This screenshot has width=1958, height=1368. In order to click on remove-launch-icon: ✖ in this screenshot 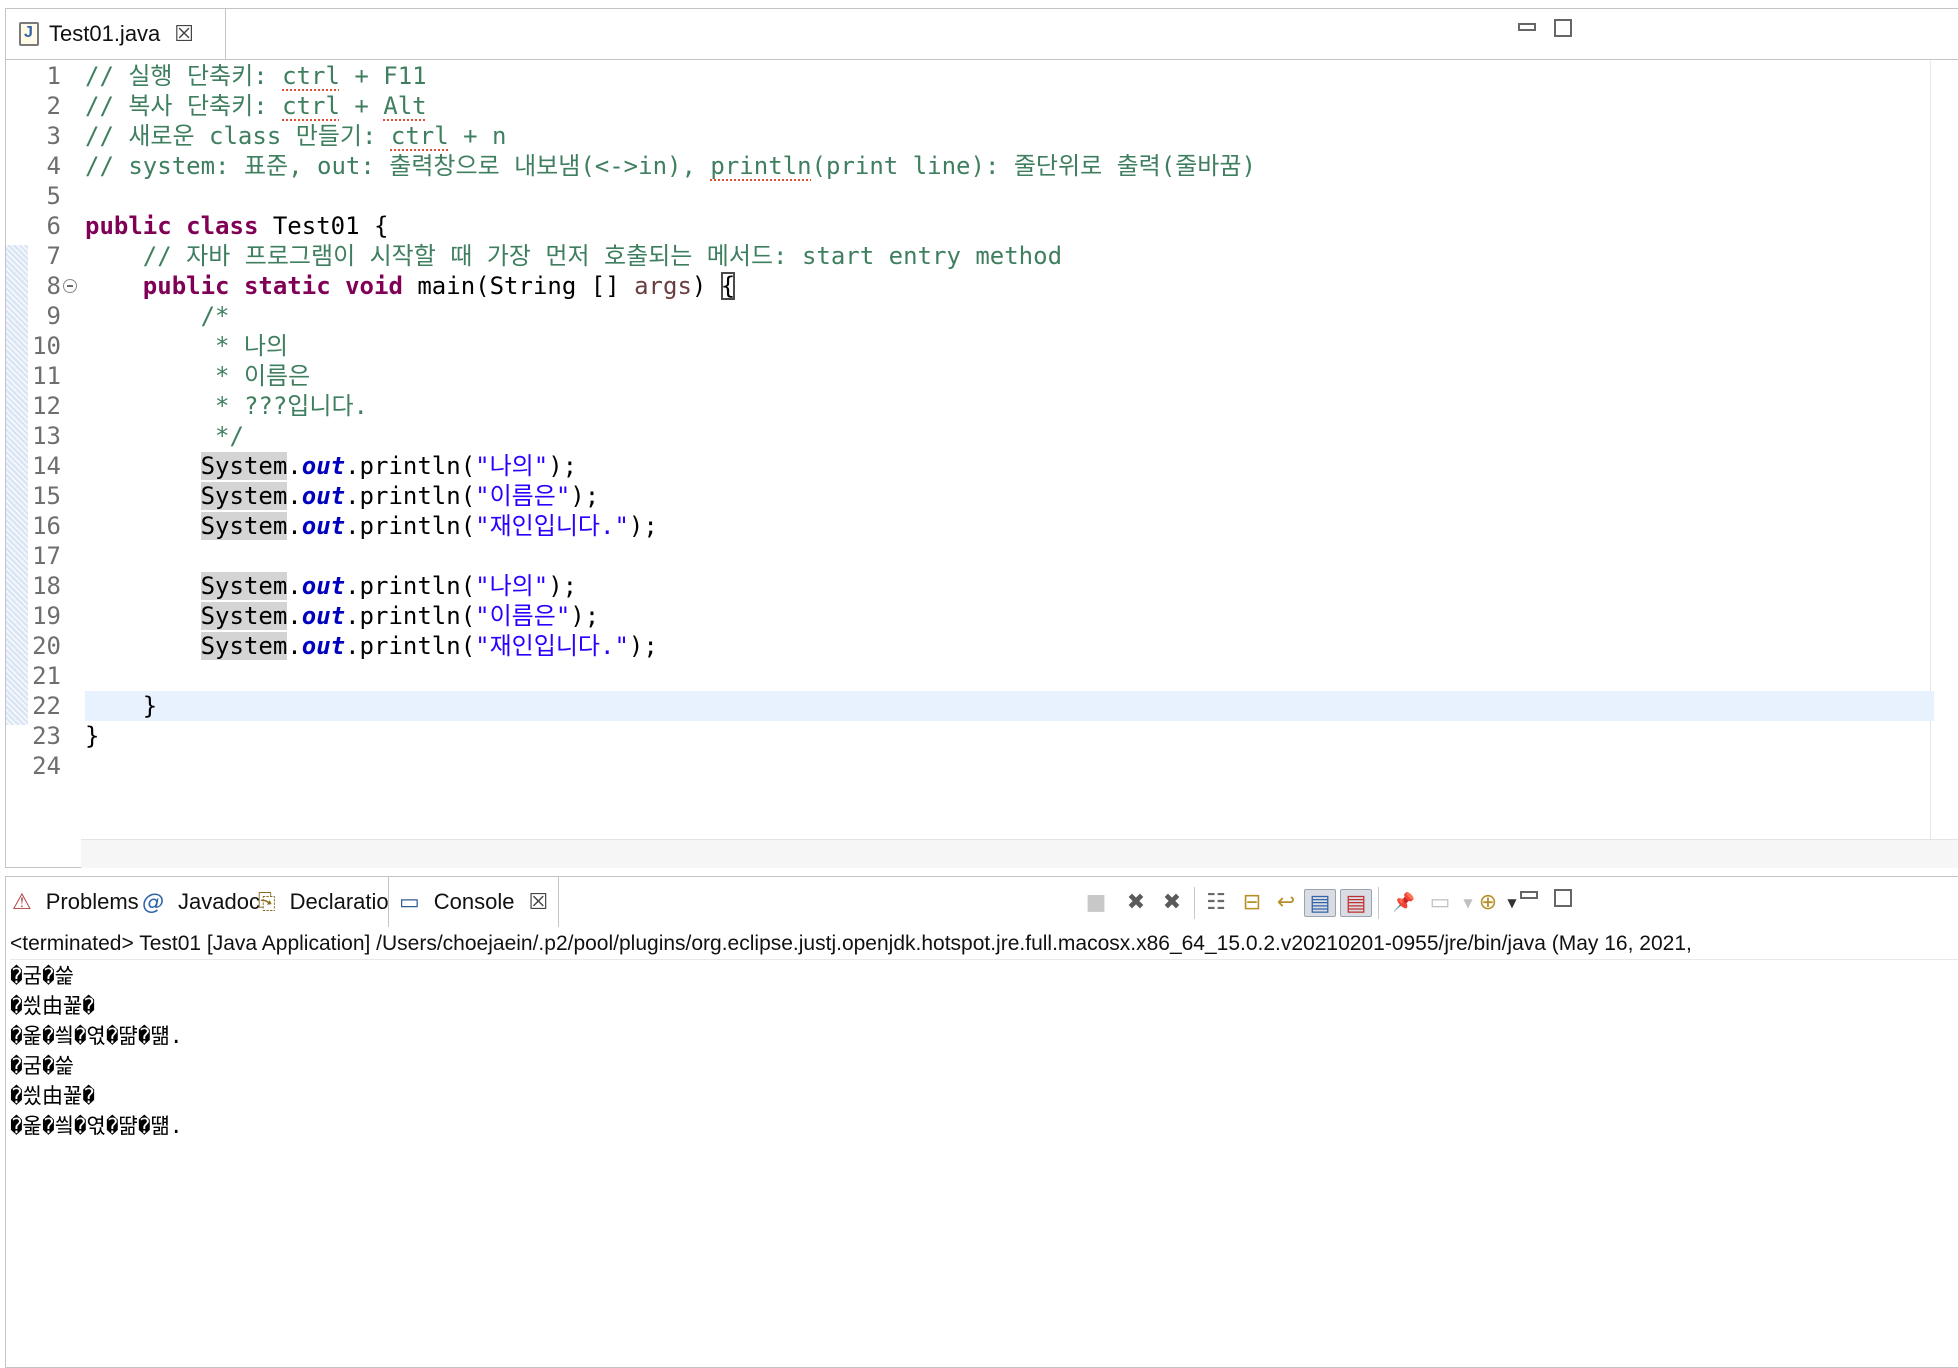, I will do `click(1136, 903)`.